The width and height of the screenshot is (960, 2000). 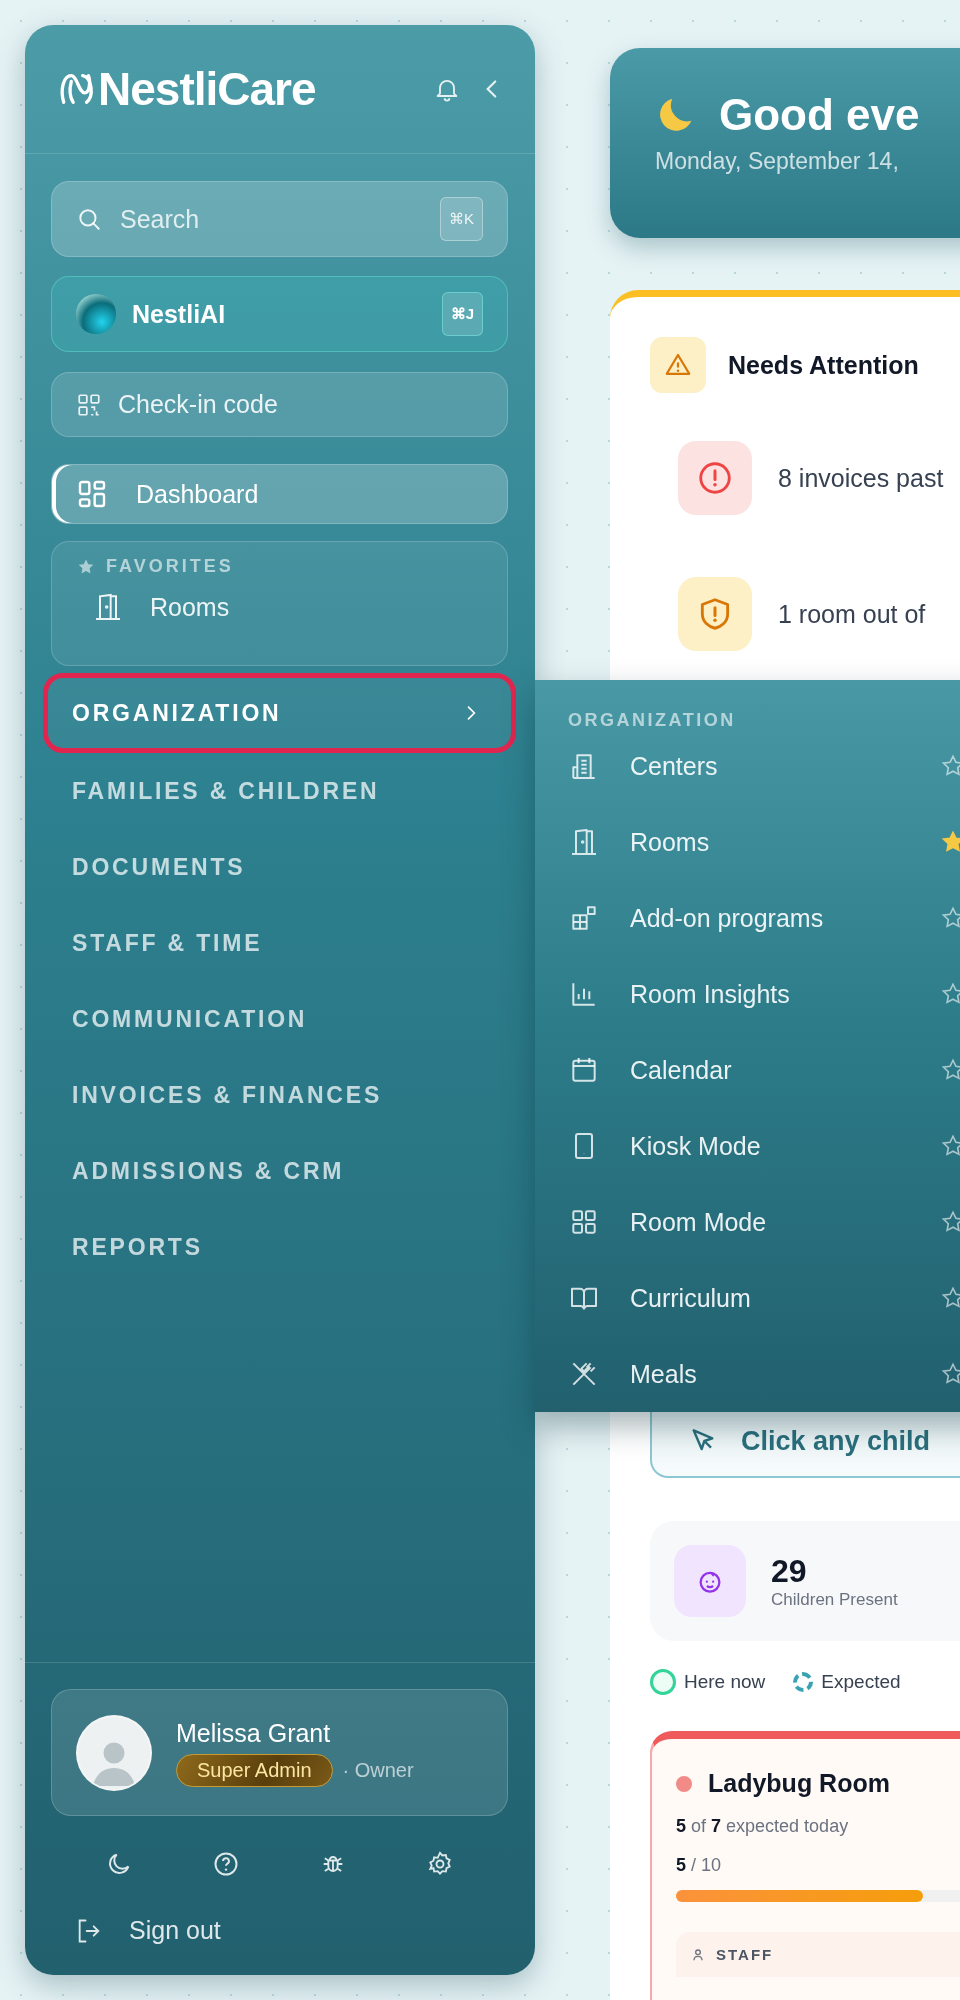 I want to click on check-in-button: Check-in code, so click(x=279, y=404).